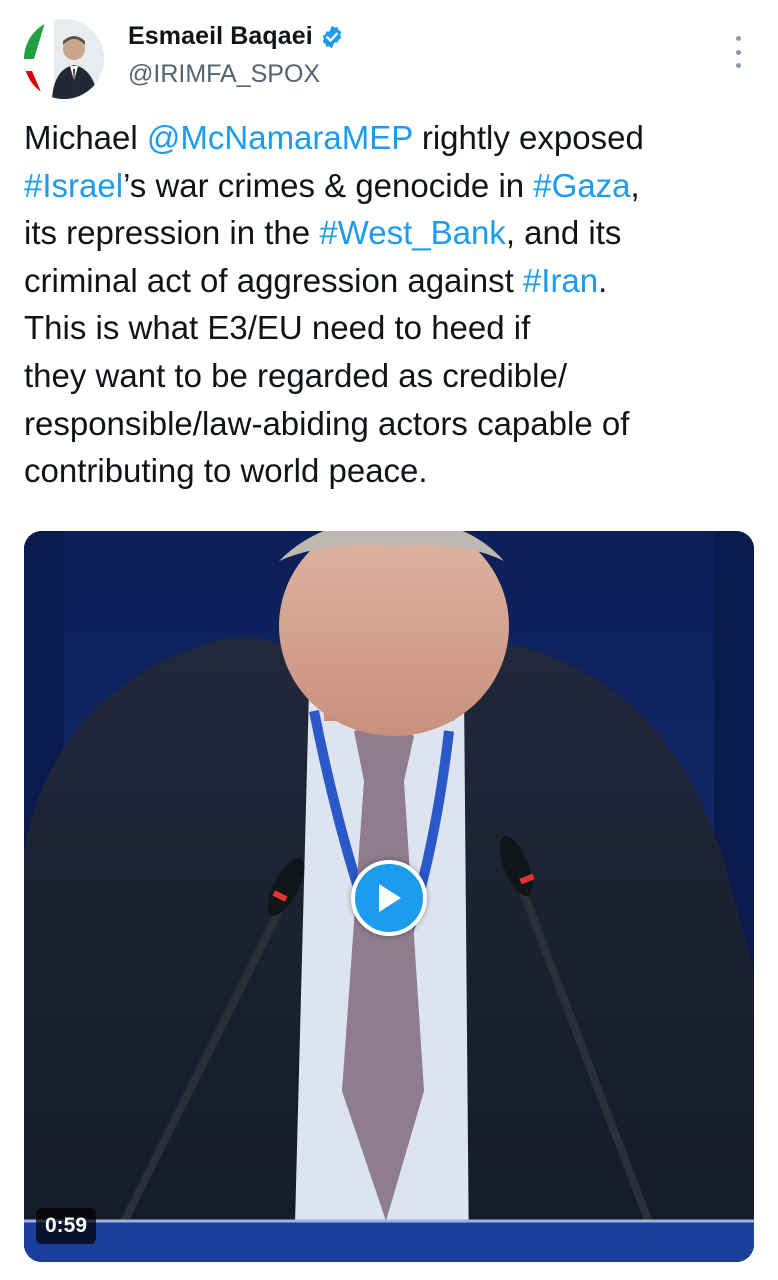  What do you see at coordinates (332, 37) in the screenshot?
I see `verified-badge-icon` at bounding box center [332, 37].